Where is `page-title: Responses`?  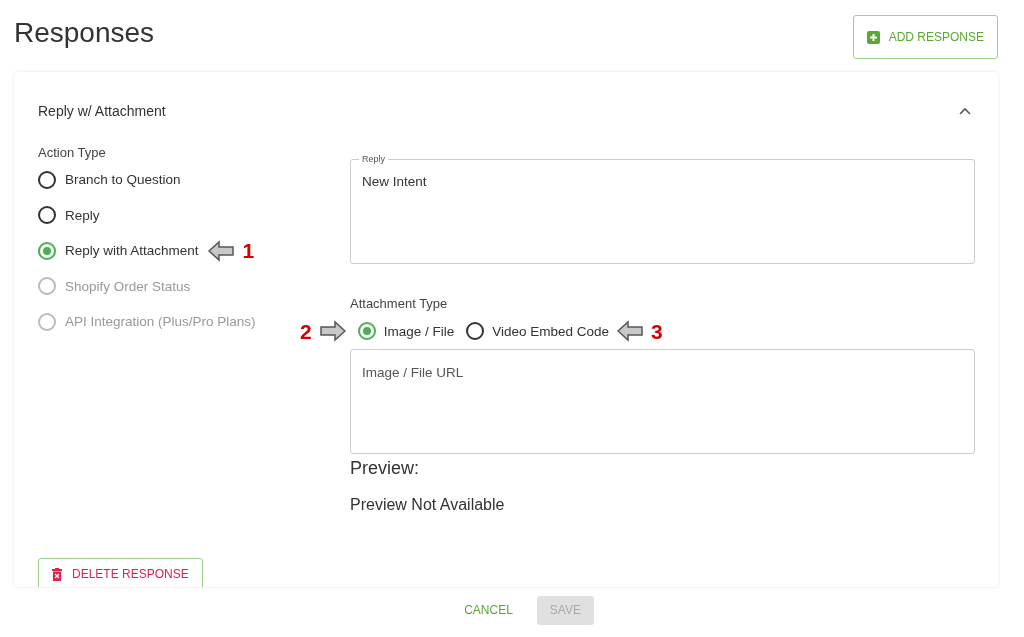
page-title: Responses is located at coordinates (84, 33).